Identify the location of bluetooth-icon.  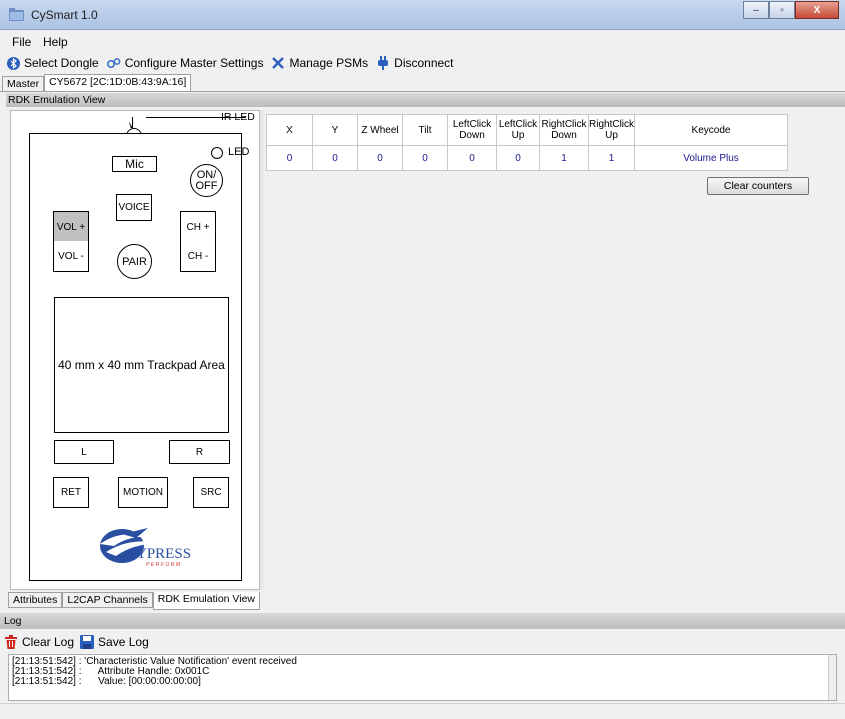
(13, 63).